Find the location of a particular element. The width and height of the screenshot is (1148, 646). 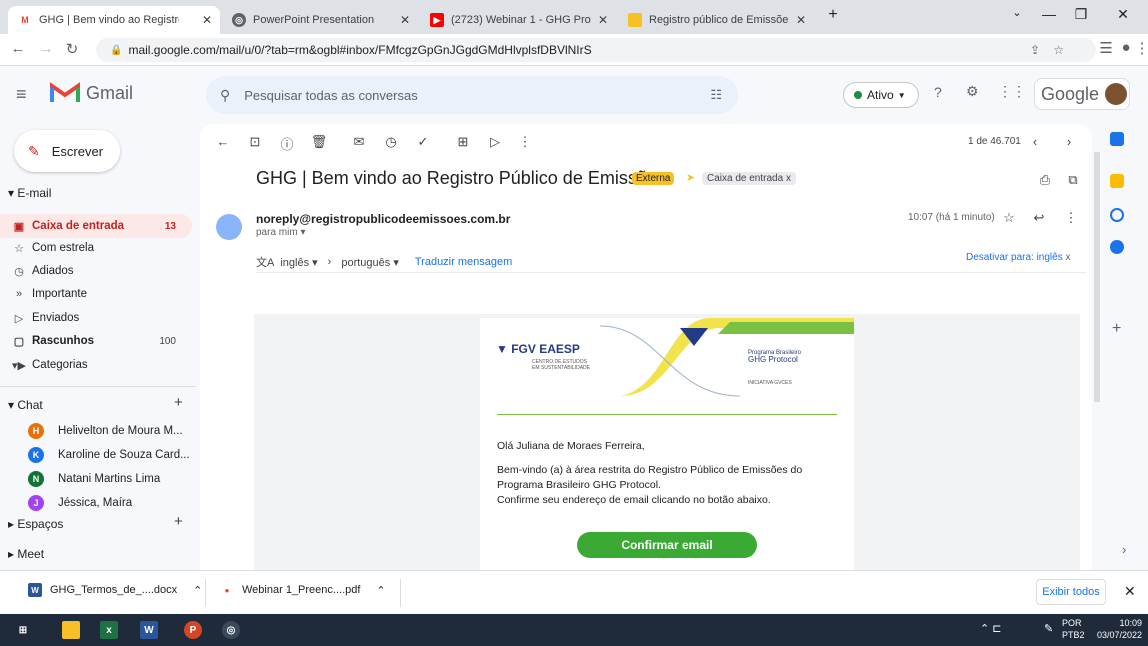

label-icon: ▷ is located at coordinates (495, 142).